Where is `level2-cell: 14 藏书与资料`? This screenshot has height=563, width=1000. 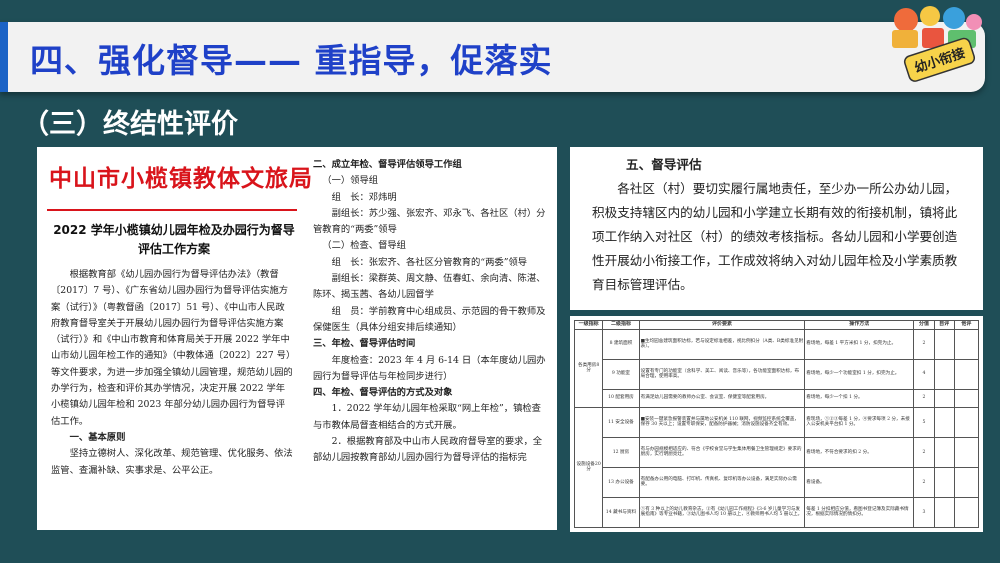 level2-cell: 14 藏书与资料 is located at coordinates (621, 512).